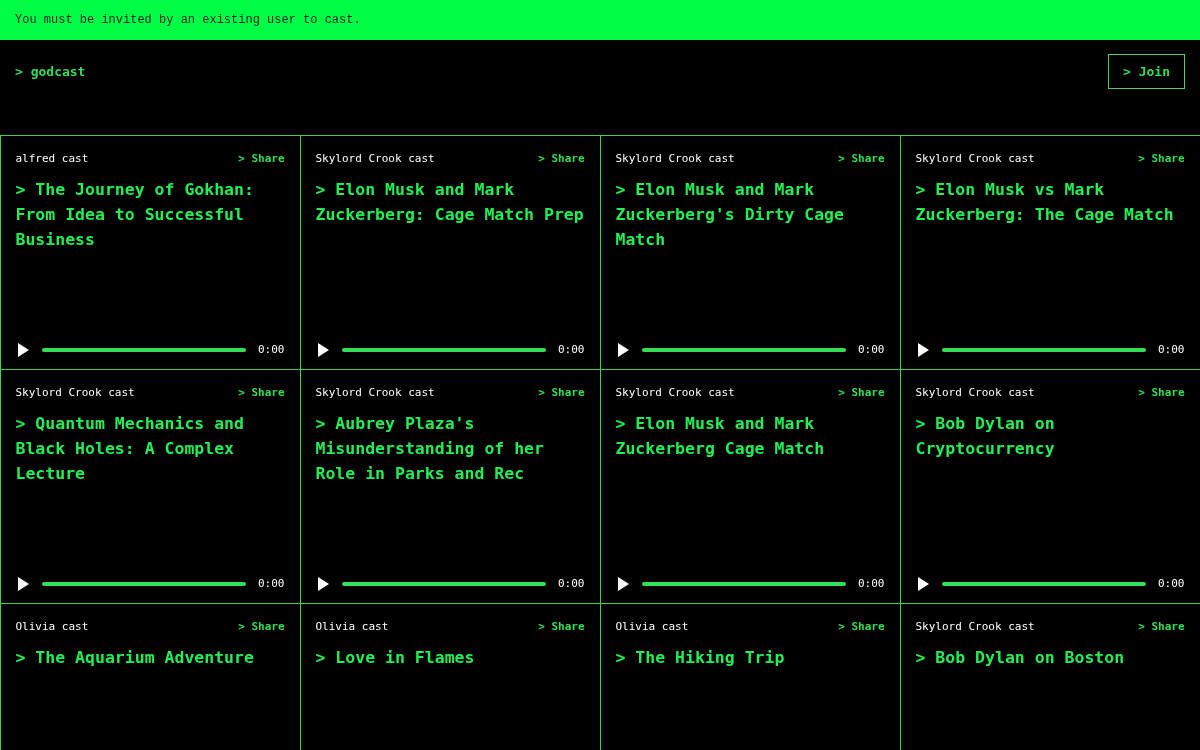 The image size is (1200, 750). I want to click on cast-title: > The Aquarium Adventure, so click(150, 697).